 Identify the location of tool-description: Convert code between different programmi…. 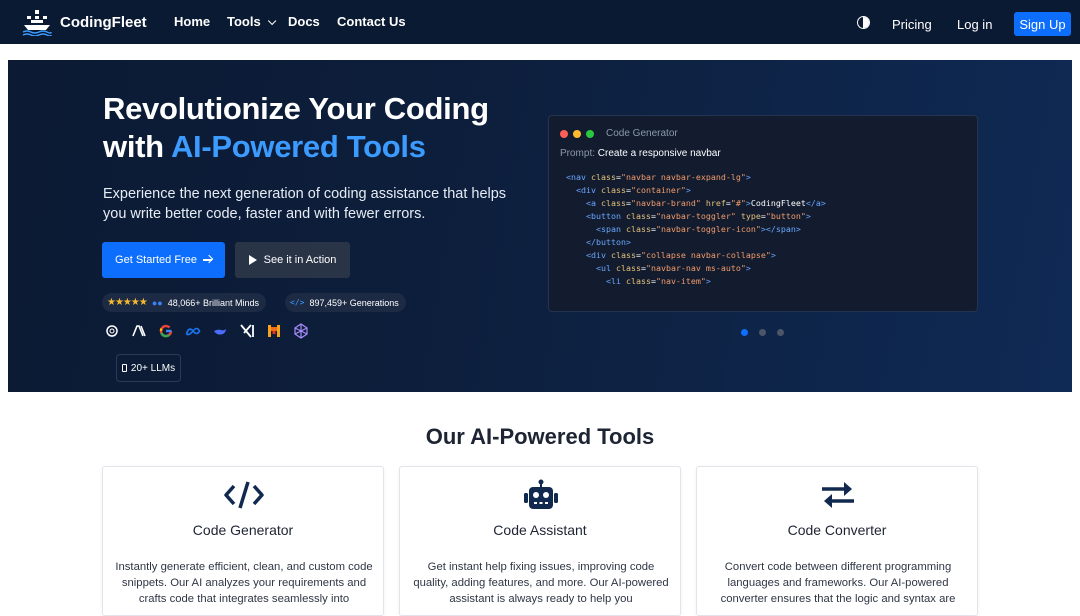
(838, 583).